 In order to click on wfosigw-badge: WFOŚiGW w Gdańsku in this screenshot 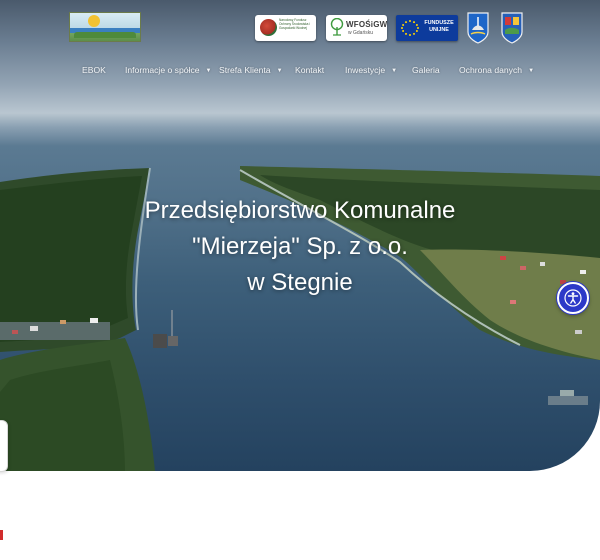, I will do `click(356, 28)`.